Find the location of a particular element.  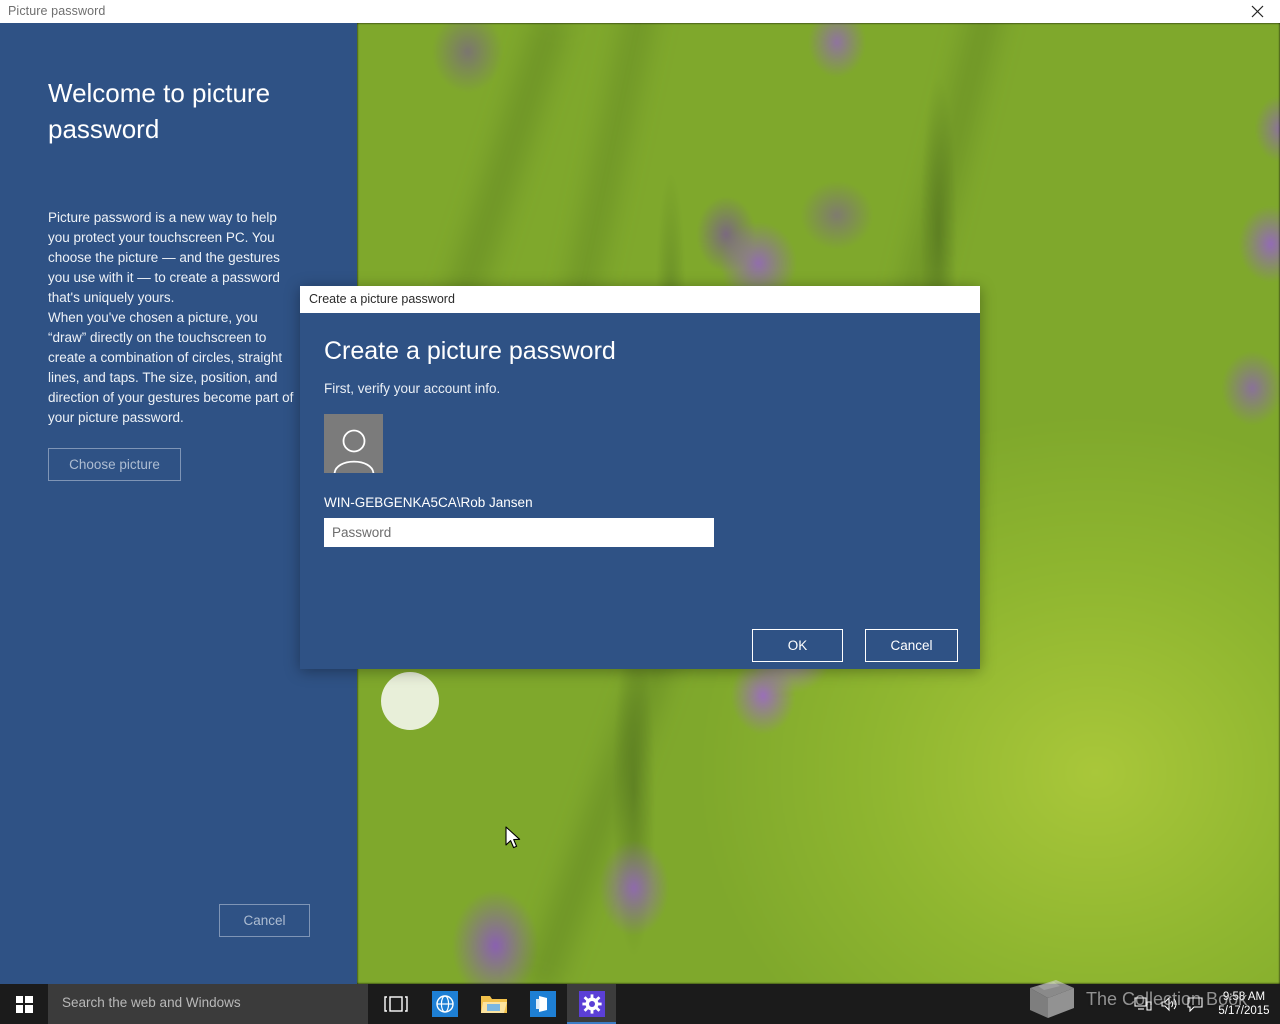

account-name: WIN-GEBGENKA5CA\Rob Jansen is located at coordinates (428, 502).